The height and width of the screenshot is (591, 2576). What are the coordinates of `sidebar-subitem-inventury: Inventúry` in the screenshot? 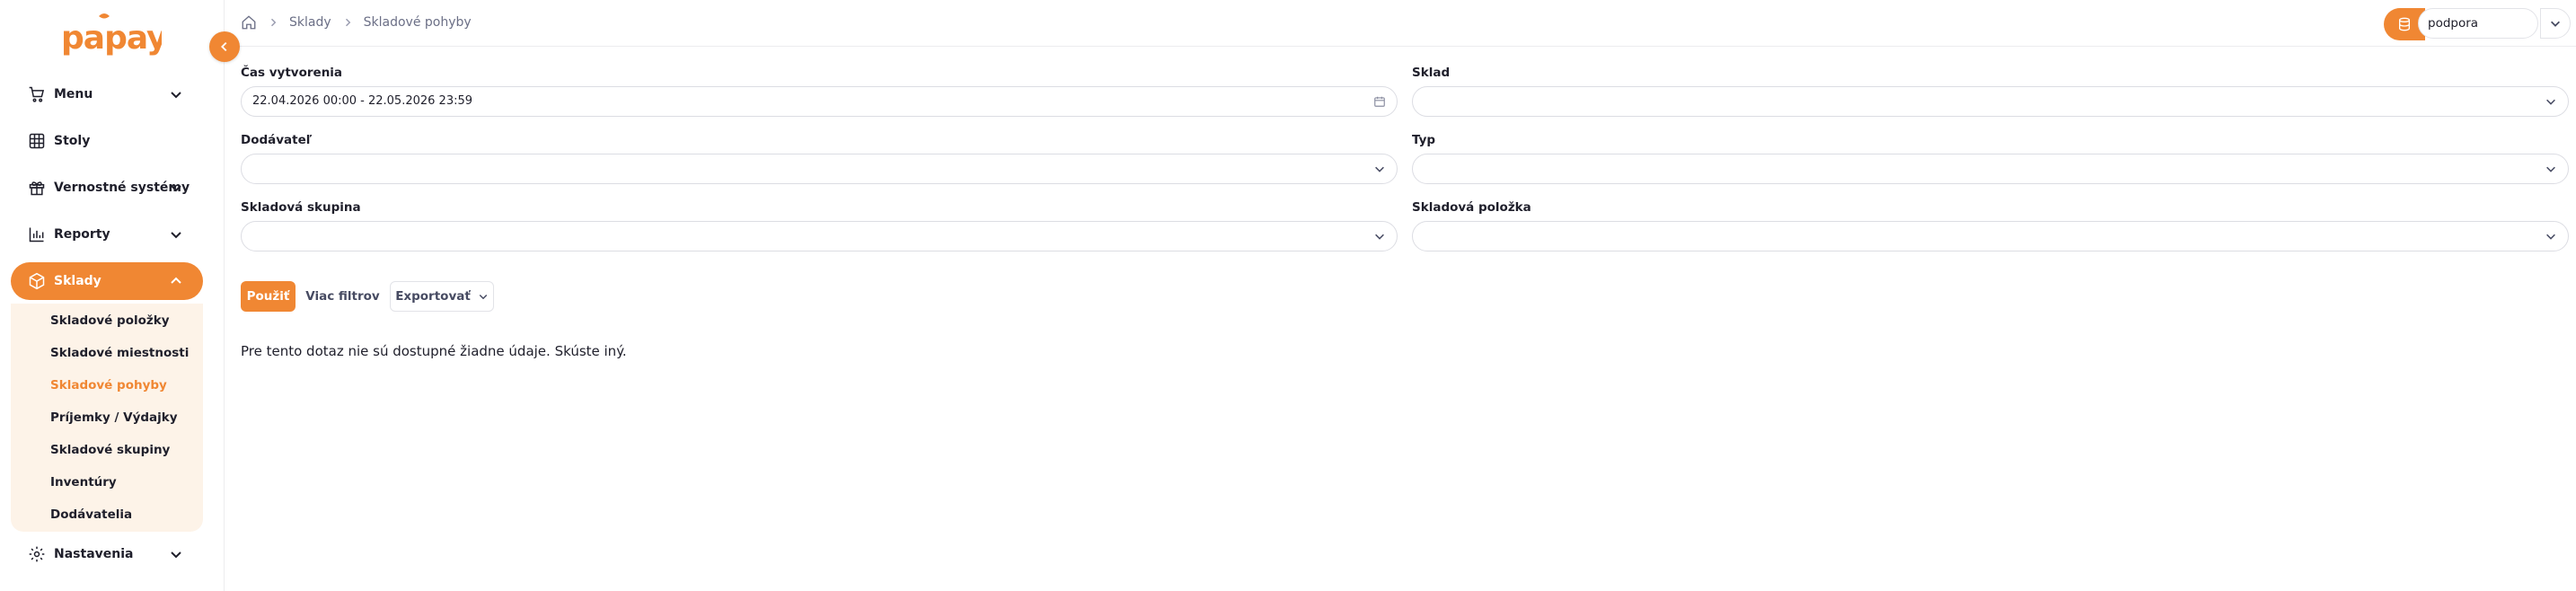 It's located at (83, 482).